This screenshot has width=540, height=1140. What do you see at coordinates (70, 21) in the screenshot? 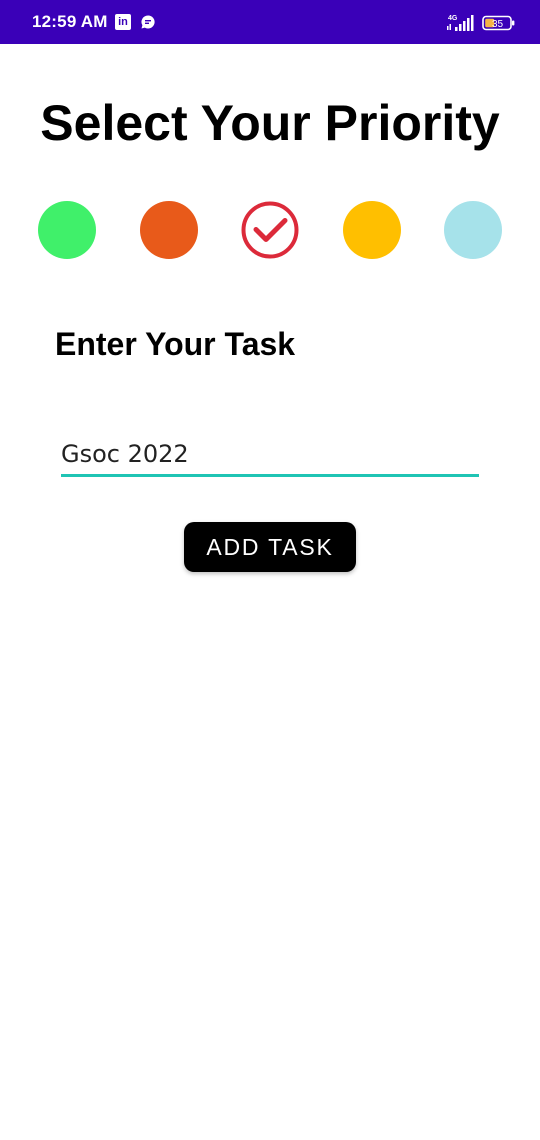
I see `status-time: 12:59 AM` at bounding box center [70, 21].